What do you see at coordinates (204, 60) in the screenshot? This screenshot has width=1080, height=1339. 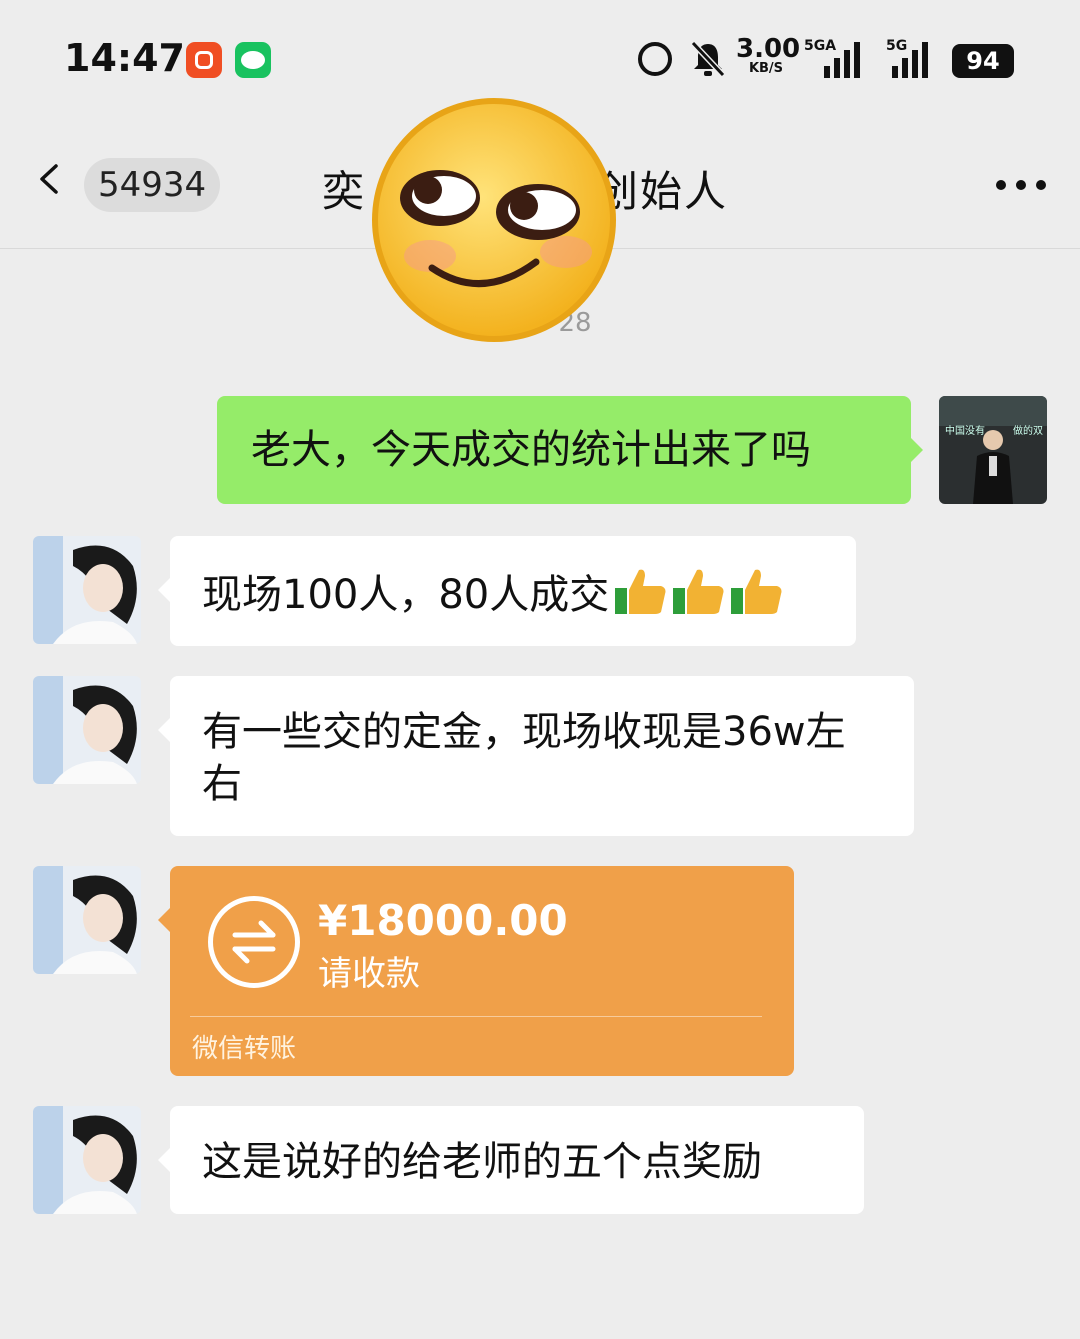 I see `app-notification-icon` at bounding box center [204, 60].